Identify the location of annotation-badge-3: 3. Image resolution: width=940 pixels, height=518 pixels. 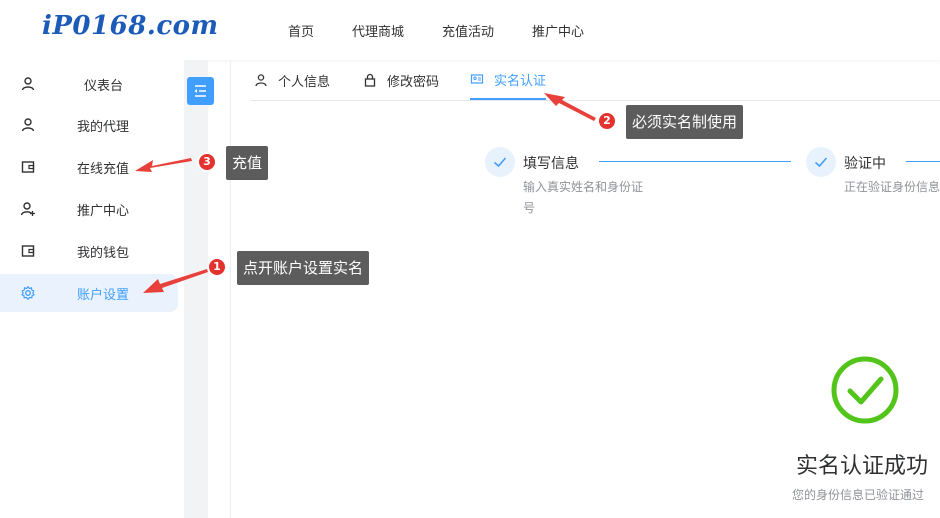
(207, 162).